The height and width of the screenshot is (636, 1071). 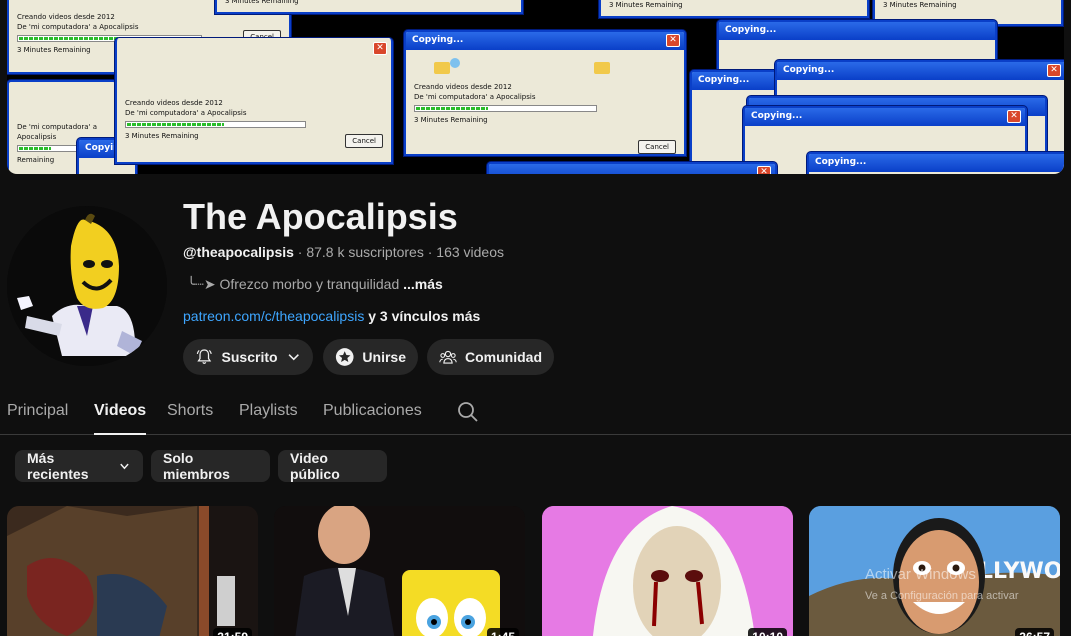 I want to click on public-video-chip: Video público, so click(x=332, y=466).